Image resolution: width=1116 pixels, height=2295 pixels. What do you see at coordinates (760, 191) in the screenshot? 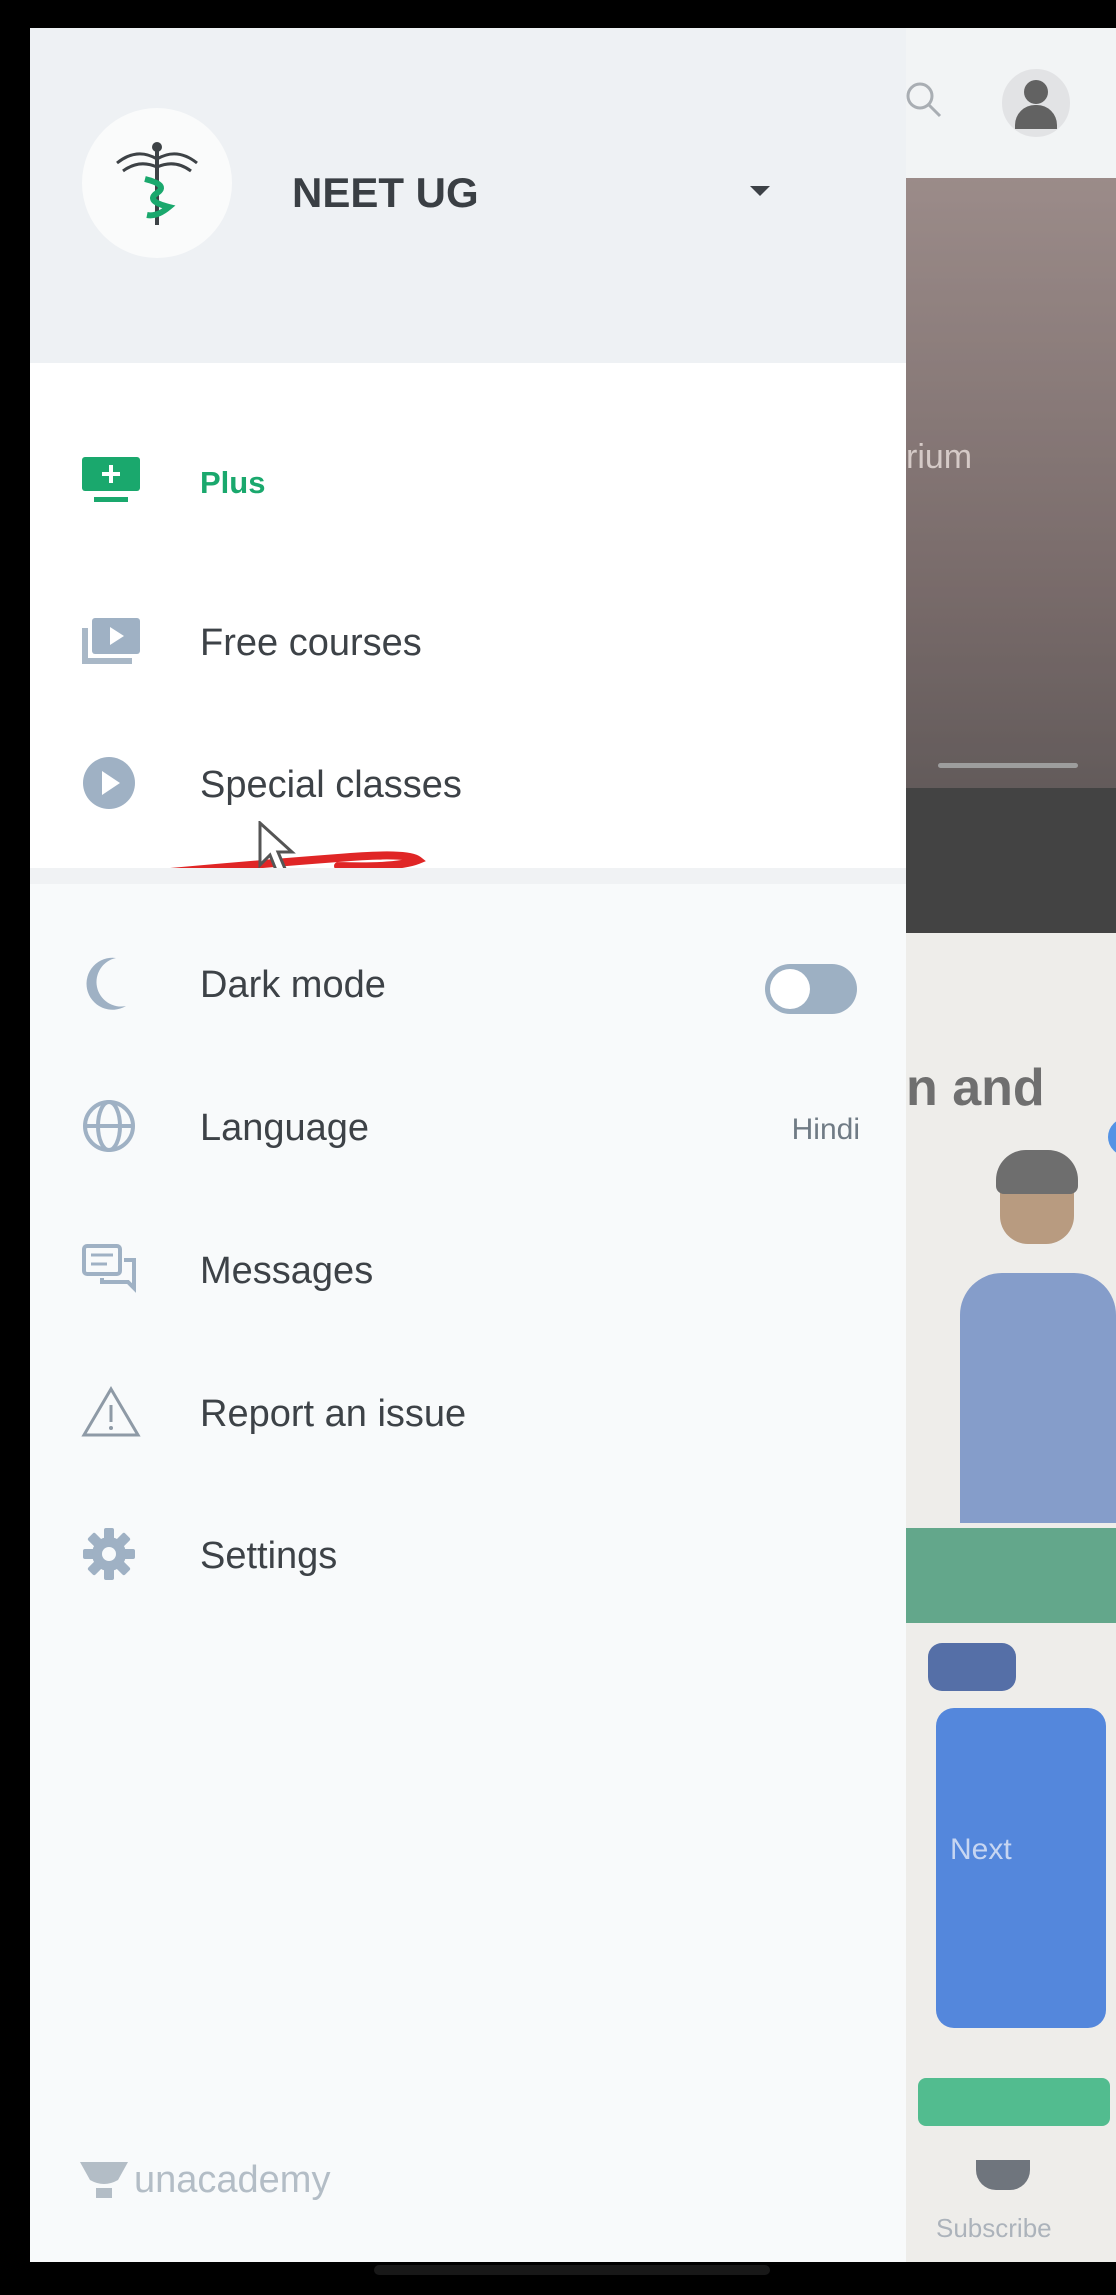
I see `caret-down-icon` at bounding box center [760, 191].